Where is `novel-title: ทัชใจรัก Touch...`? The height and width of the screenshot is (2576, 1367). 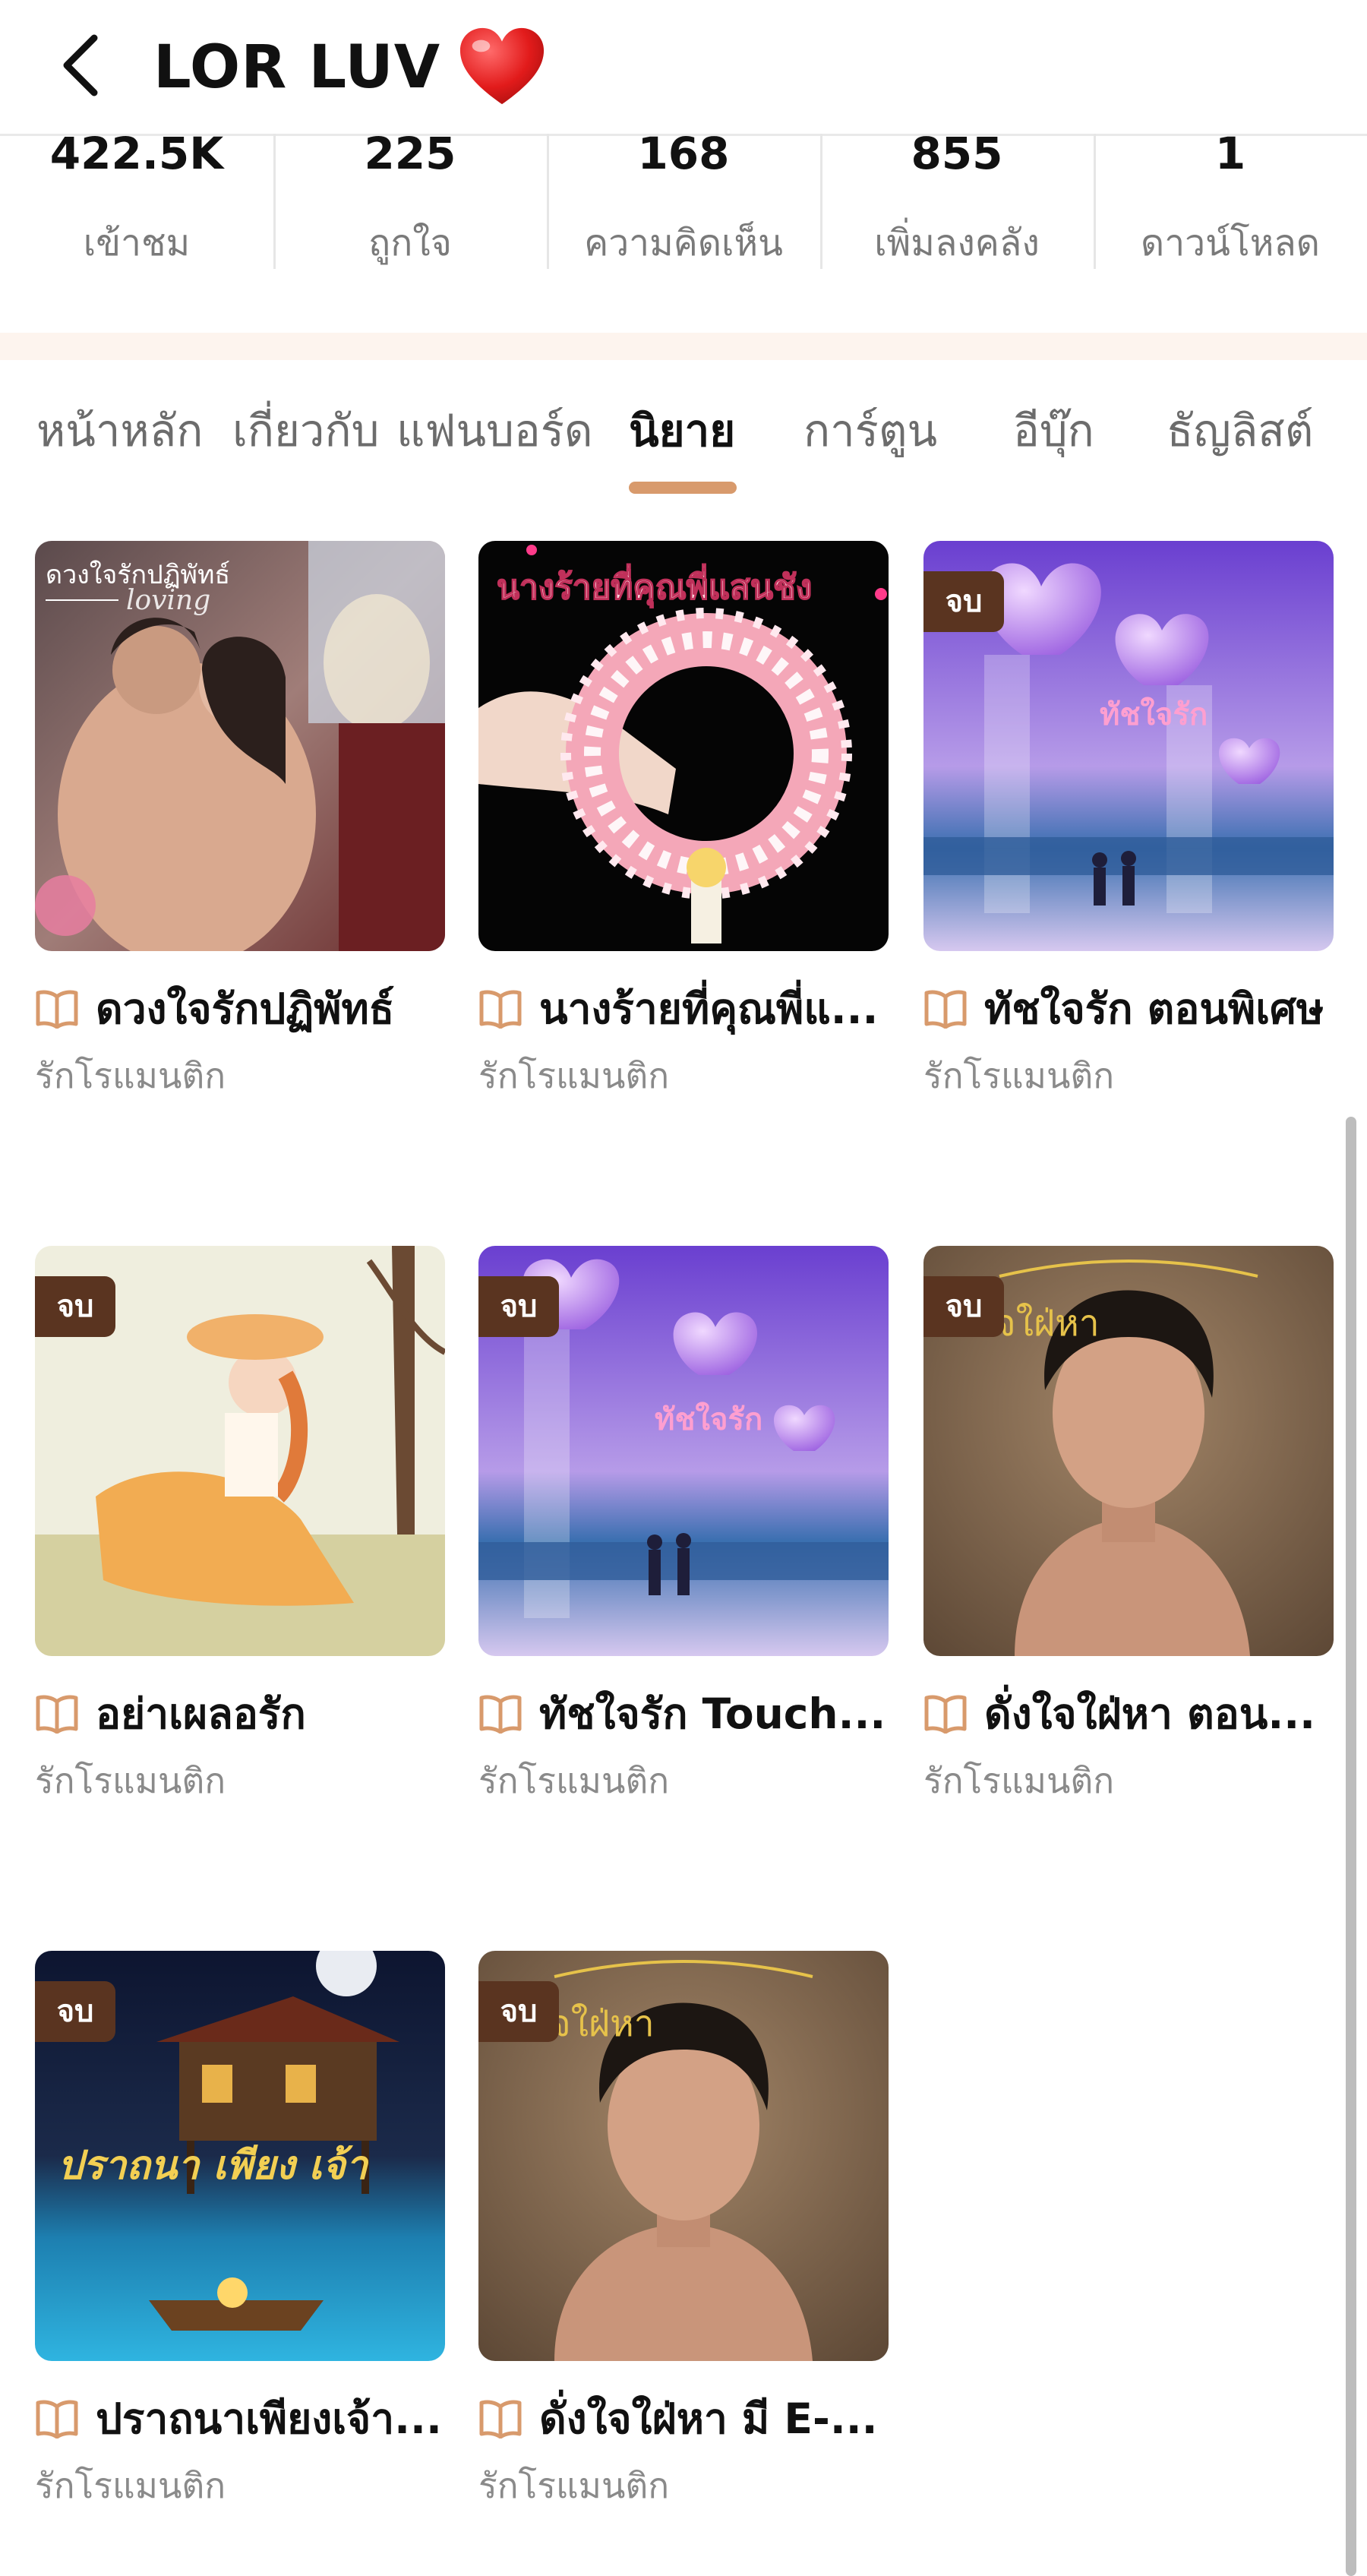 novel-title: ทัชใจรัก Touch... is located at coordinates (684, 1713).